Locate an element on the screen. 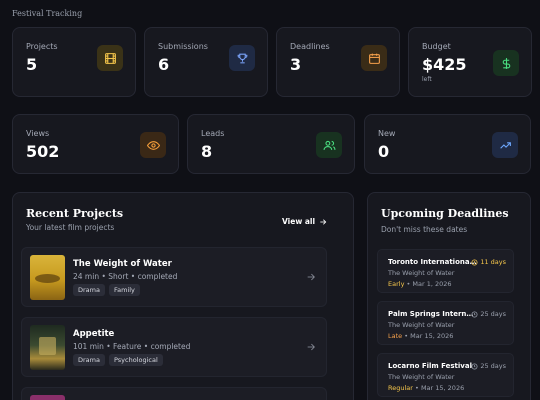 The height and width of the screenshot is (400, 540). stat-card-leads: Leads 8 is located at coordinates (271, 144).